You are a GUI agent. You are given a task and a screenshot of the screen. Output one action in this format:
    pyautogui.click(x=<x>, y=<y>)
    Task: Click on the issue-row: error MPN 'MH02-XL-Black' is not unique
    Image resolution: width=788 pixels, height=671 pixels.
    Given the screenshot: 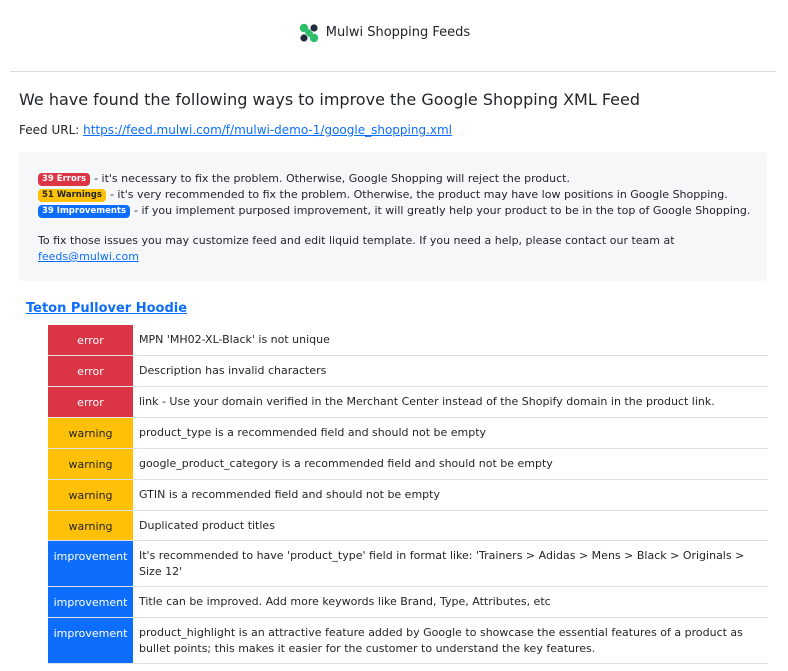 What is the action you would take?
    pyautogui.click(x=408, y=340)
    